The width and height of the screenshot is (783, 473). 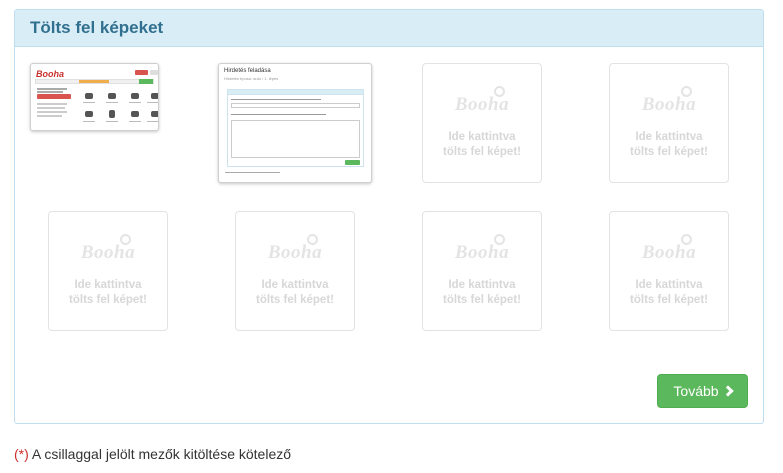 What do you see at coordinates (94, 81) in the screenshot?
I see `thumb-search-highlight` at bounding box center [94, 81].